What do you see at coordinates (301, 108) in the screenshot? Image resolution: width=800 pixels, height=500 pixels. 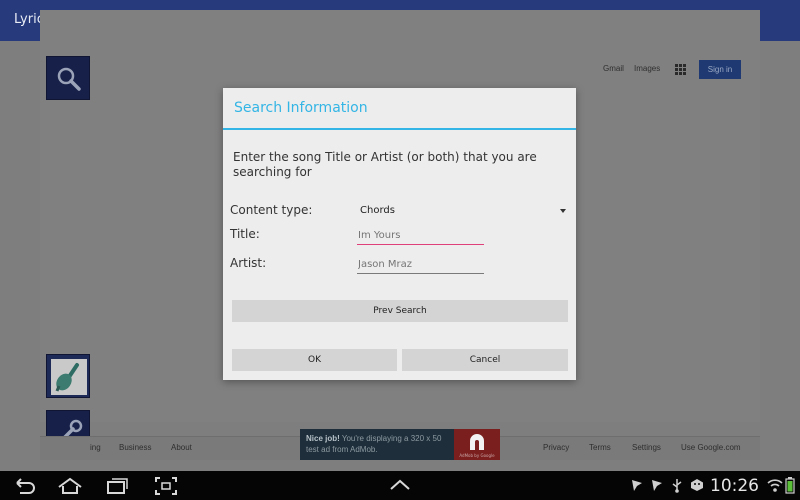 I see `dialog-title: Search Information` at bounding box center [301, 108].